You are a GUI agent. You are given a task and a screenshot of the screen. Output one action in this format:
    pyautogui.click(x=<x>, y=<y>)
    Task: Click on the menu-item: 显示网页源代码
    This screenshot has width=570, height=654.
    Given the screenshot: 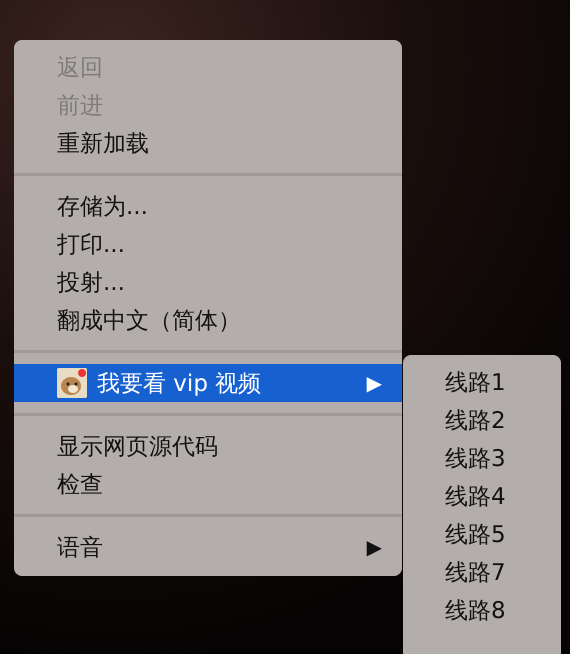 What is the action you would take?
    pyautogui.click(x=208, y=446)
    